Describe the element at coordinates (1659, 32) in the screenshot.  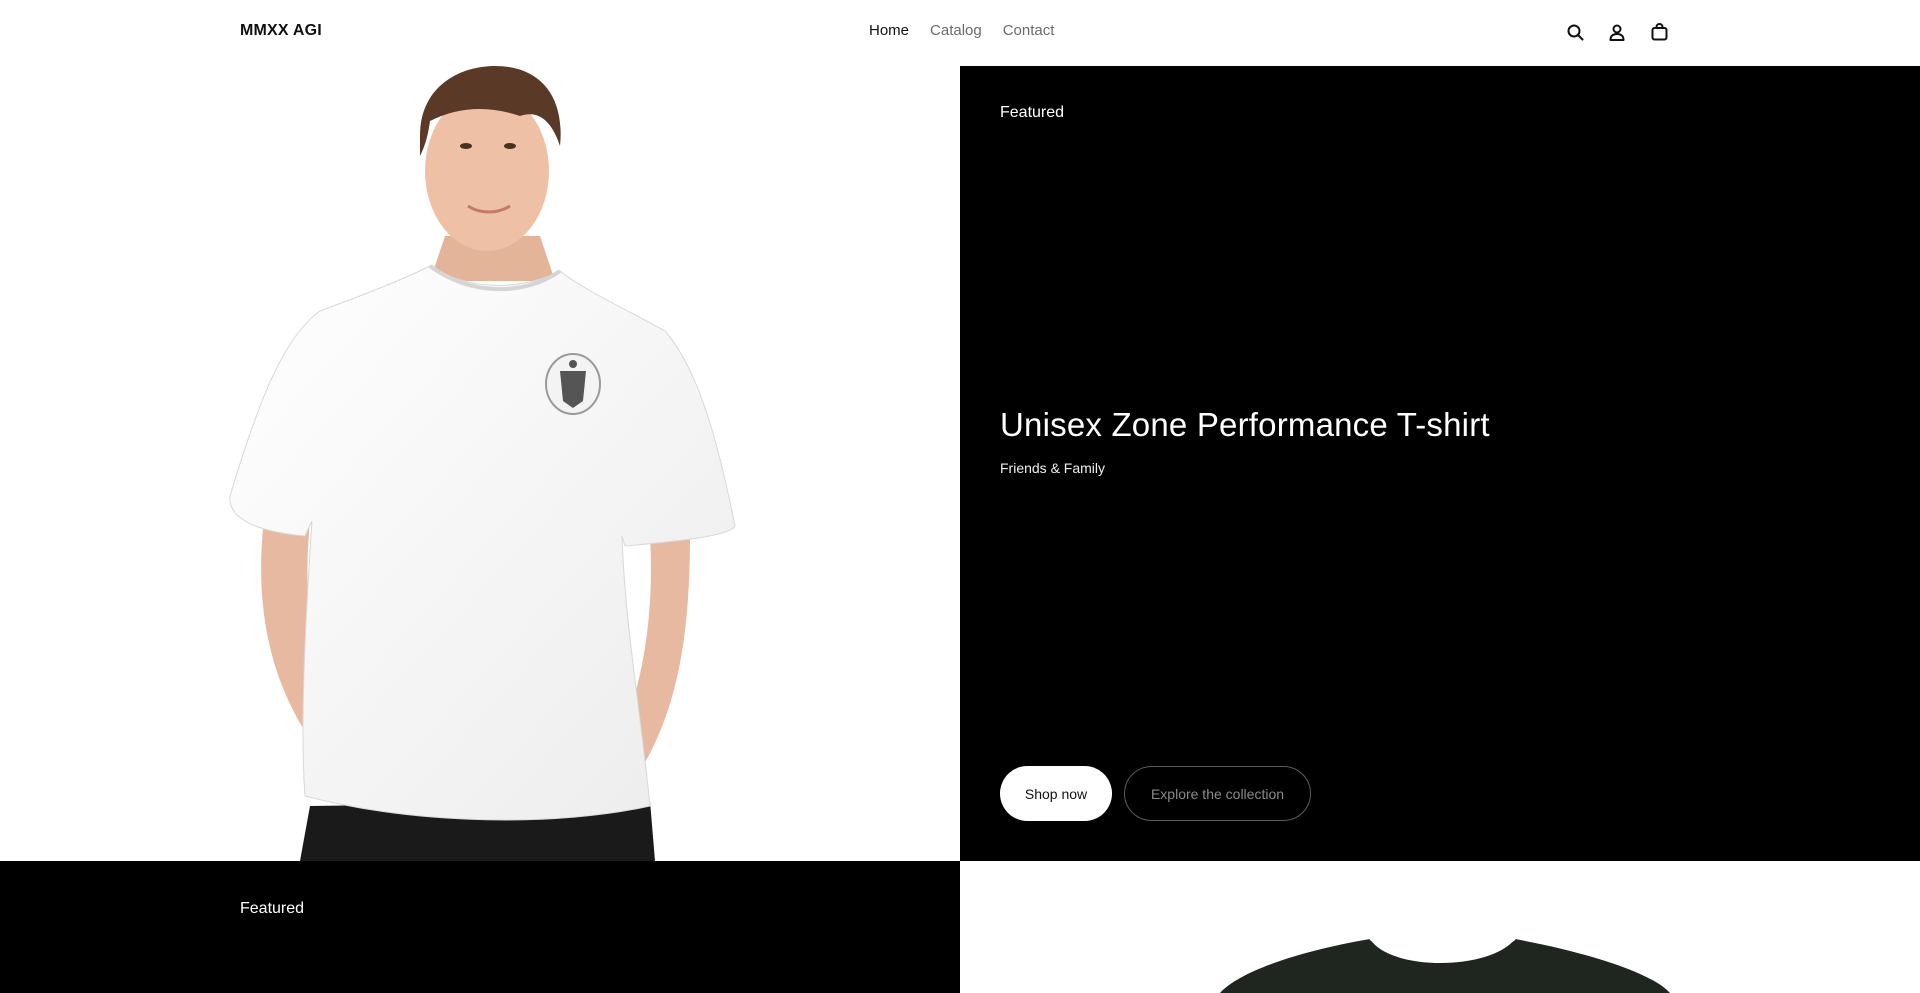
I see `cart-icon` at that location.